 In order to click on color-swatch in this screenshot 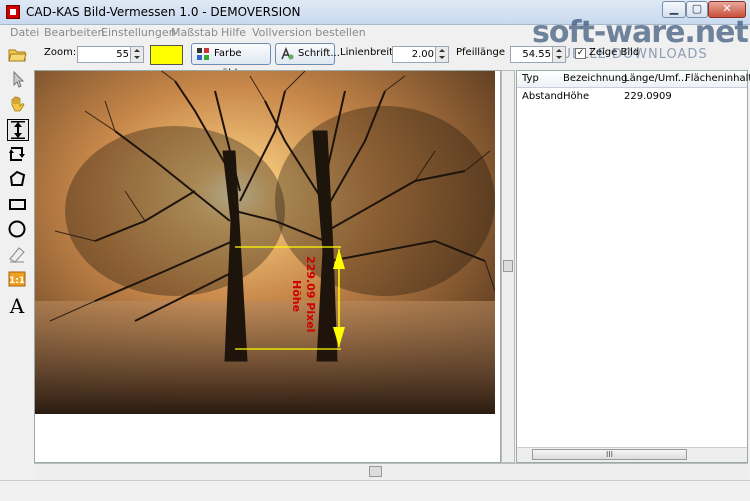, I will do `click(166, 55)`.